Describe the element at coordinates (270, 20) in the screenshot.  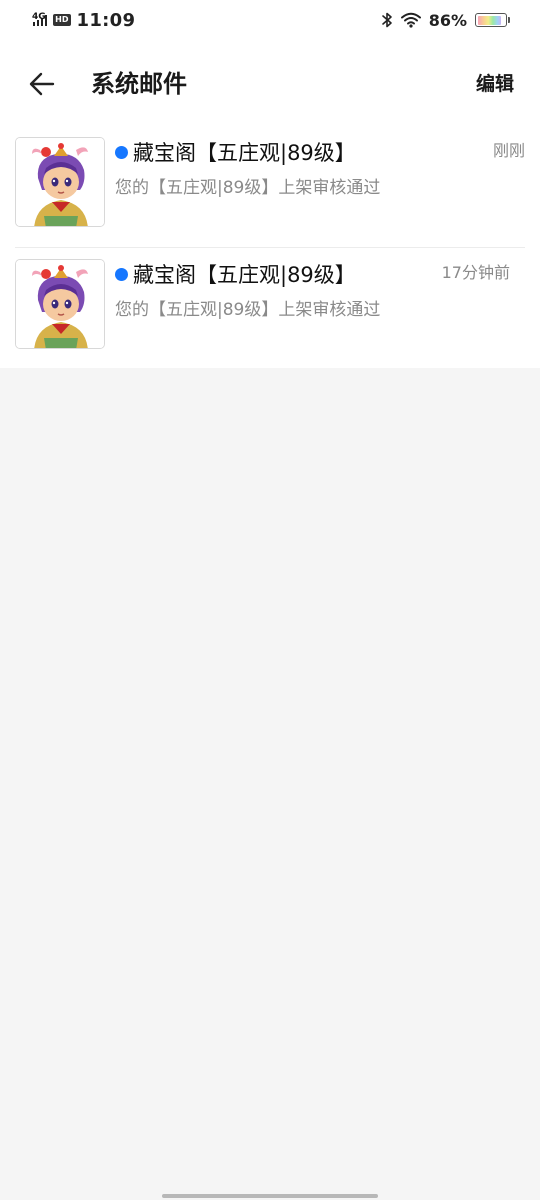
I see `status-bar: 4G HD 11:09 86%` at that location.